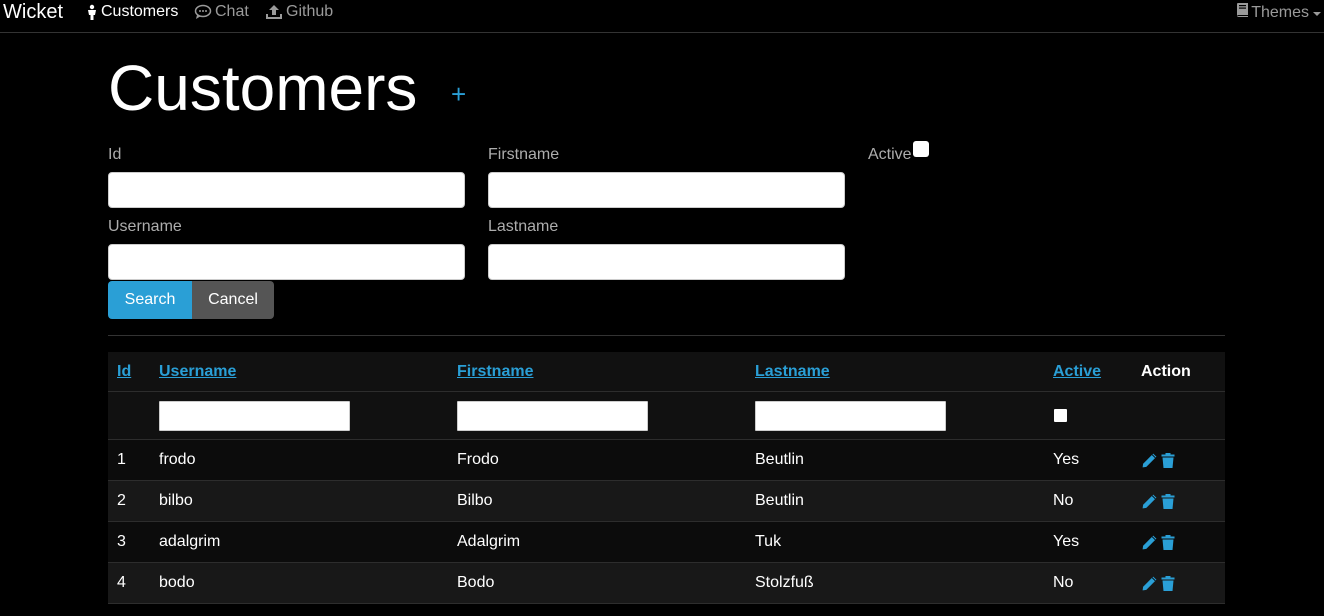 The width and height of the screenshot is (1324, 616). Describe the element at coordinates (232, 11) in the screenshot. I see `nav-link-label: Chat` at that location.